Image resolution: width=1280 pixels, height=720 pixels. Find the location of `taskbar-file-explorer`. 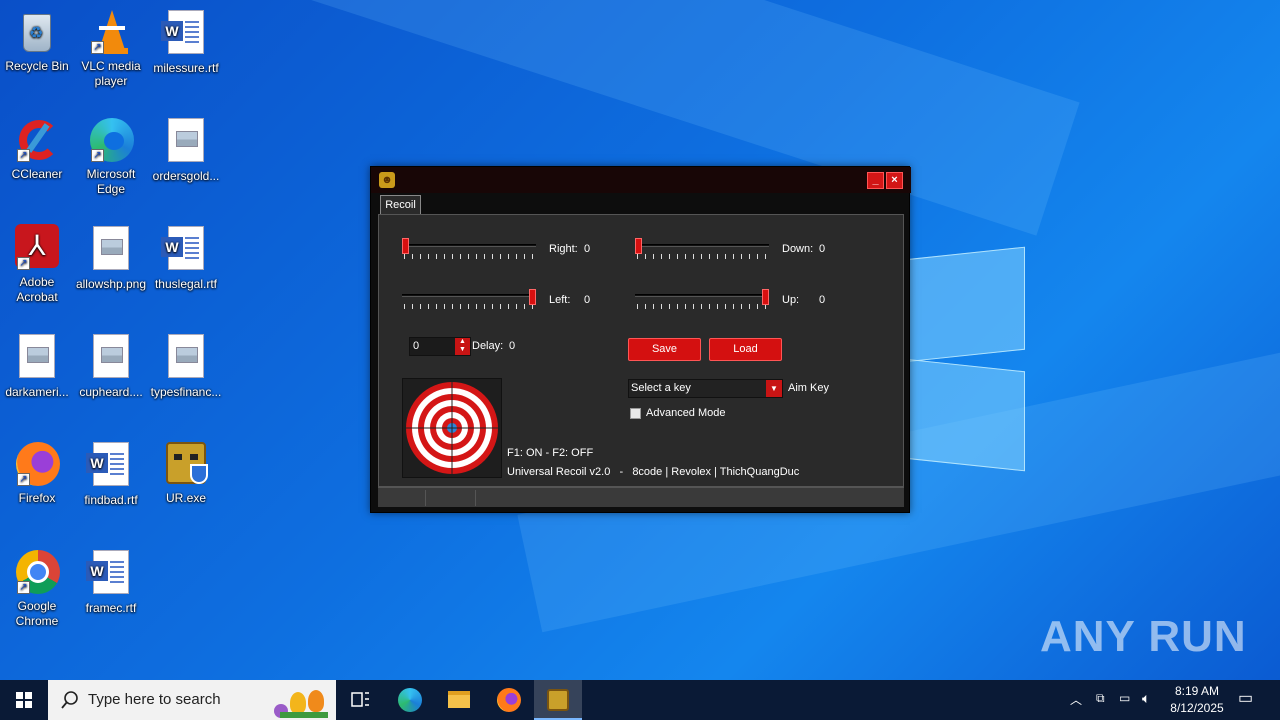

taskbar-file-explorer is located at coordinates (459, 700).